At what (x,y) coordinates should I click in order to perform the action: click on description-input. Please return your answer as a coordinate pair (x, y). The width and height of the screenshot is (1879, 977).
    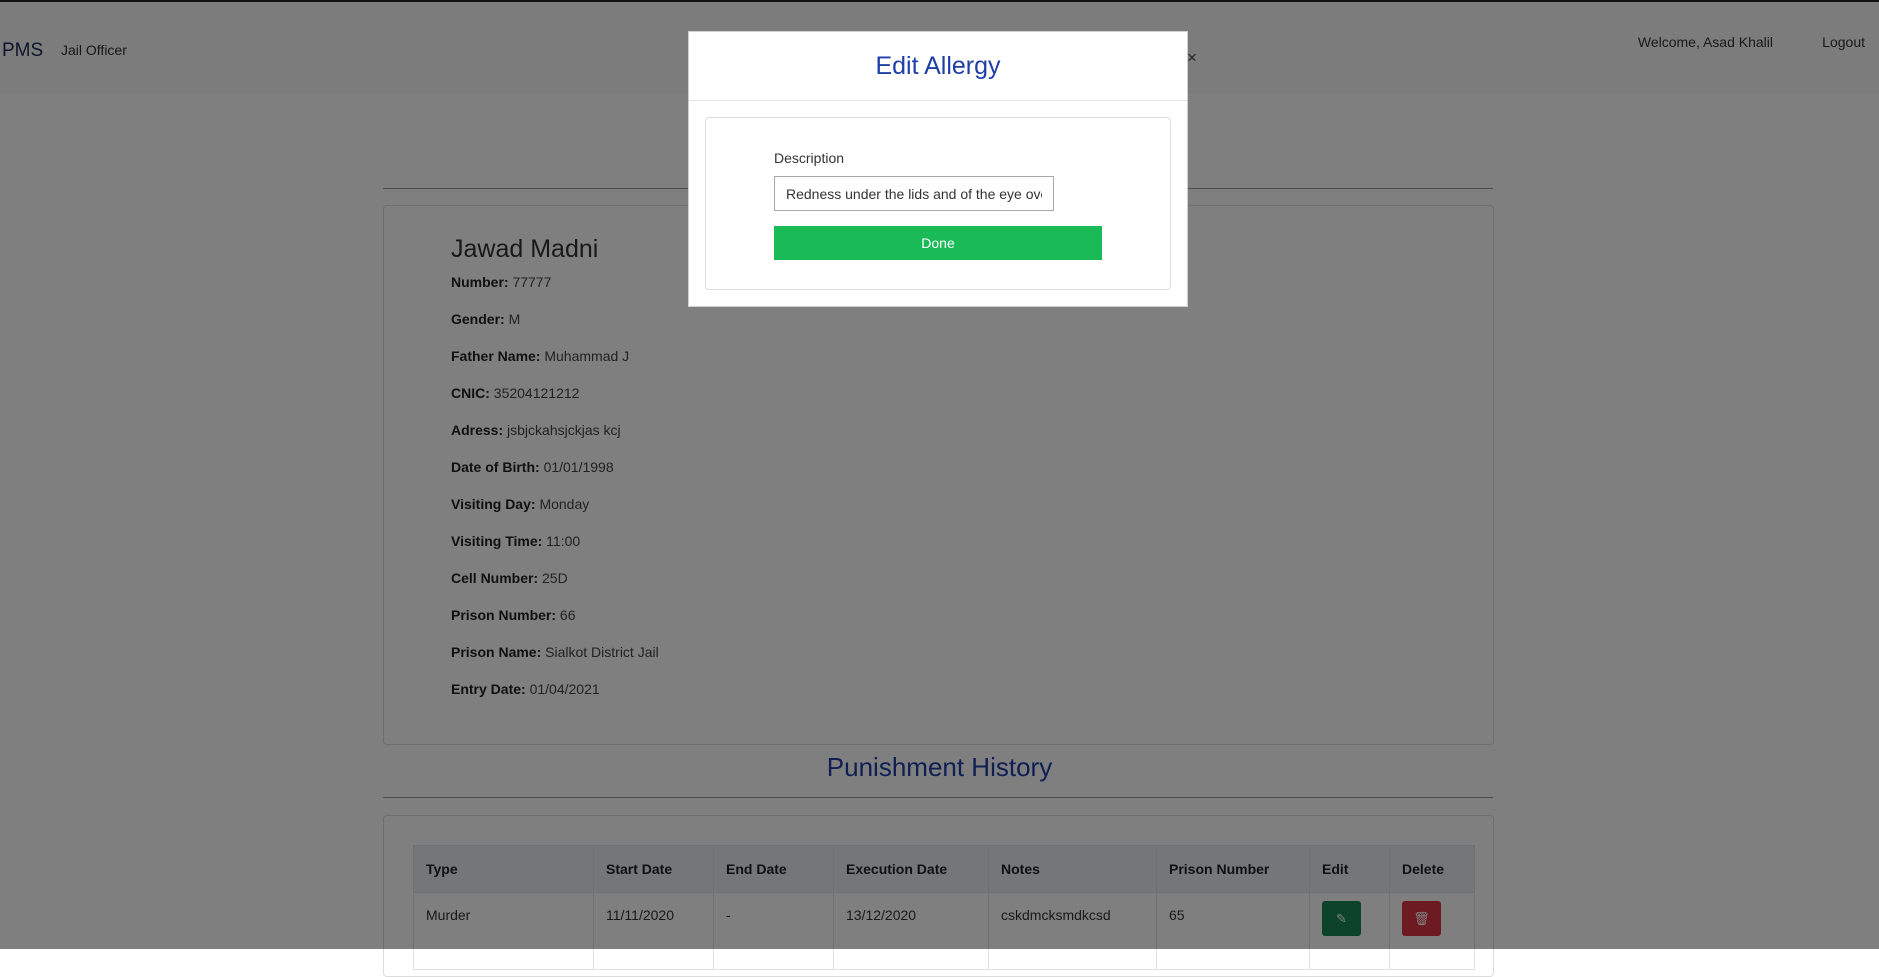
    Looking at the image, I should click on (914, 193).